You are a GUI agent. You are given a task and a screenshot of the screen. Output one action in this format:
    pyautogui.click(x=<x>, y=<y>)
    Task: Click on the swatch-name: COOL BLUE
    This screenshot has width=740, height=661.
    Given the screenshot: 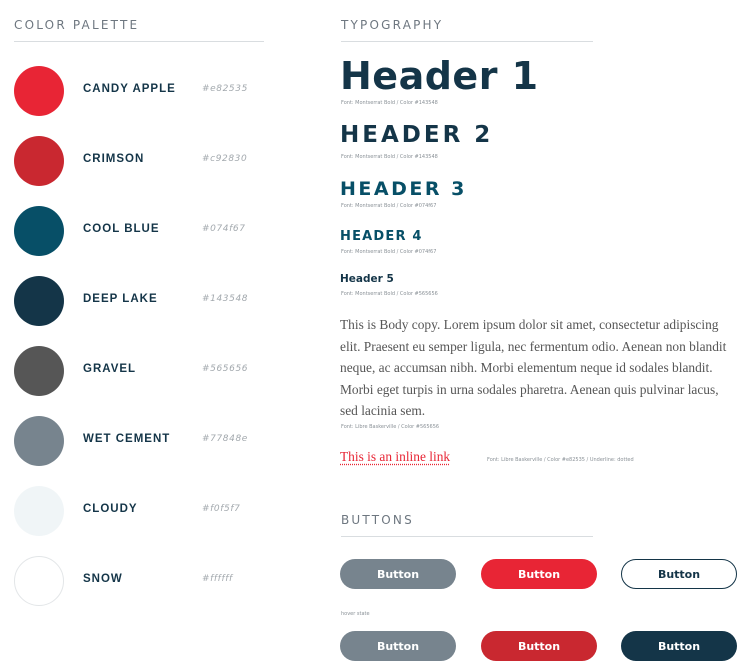 What is the action you would take?
    pyautogui.click(x=121, y=229)
    